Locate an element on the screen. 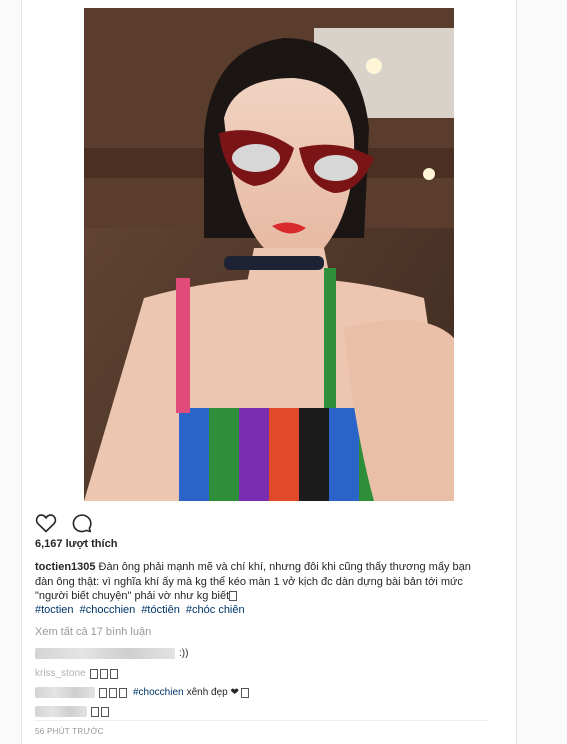 The width and height of the screenshot is (567, 744). hashtag-list: #toctien #chocchien #tóctiên #chóc chiên is located at coordinates (141, 610).